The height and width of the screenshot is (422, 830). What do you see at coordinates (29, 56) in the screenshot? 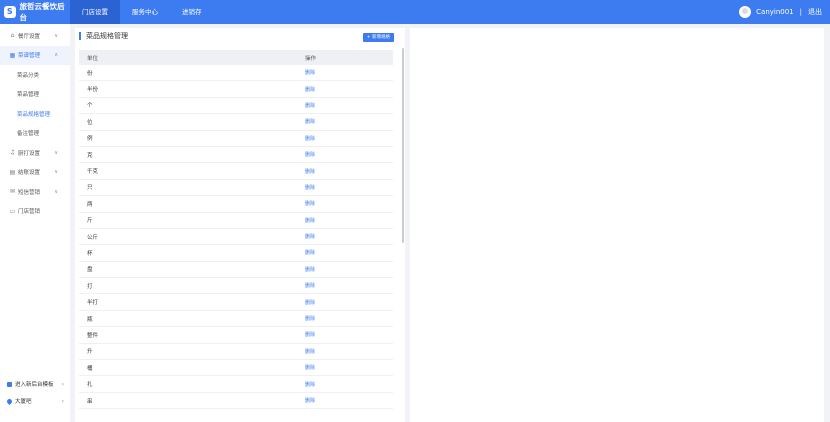
I see `sidebar-item-label: 菜谱管理` at bounding box center [29, 56].